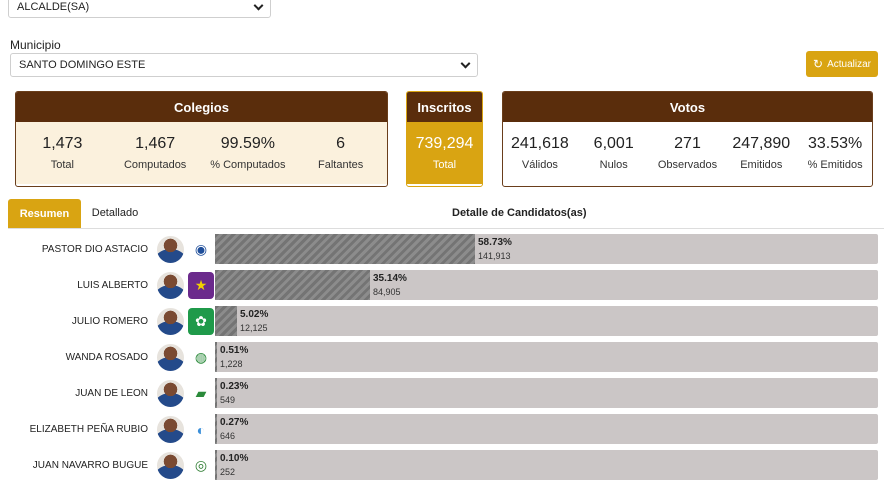 This screenshot has width=896, height=504. Describe the element at coordinates (390, 278) in the screenshot. I see `result-percentage: 35.14%` at that location.